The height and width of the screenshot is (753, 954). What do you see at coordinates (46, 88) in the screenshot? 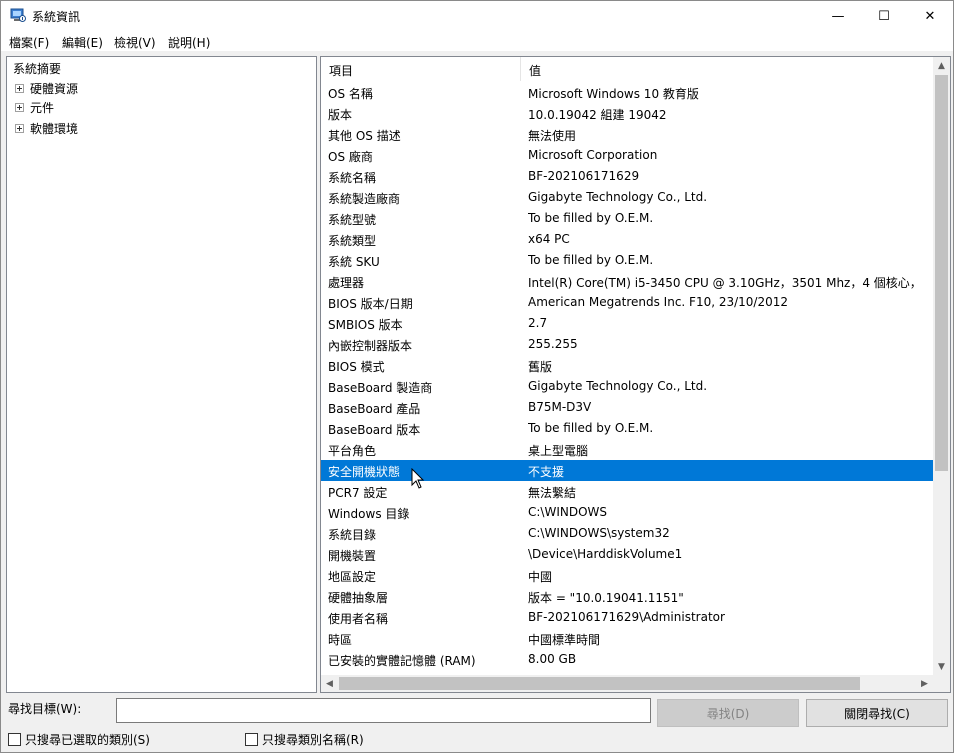
I see `tree-item-hardware-resources: 硬體資源` at bounding box center [46, 88].